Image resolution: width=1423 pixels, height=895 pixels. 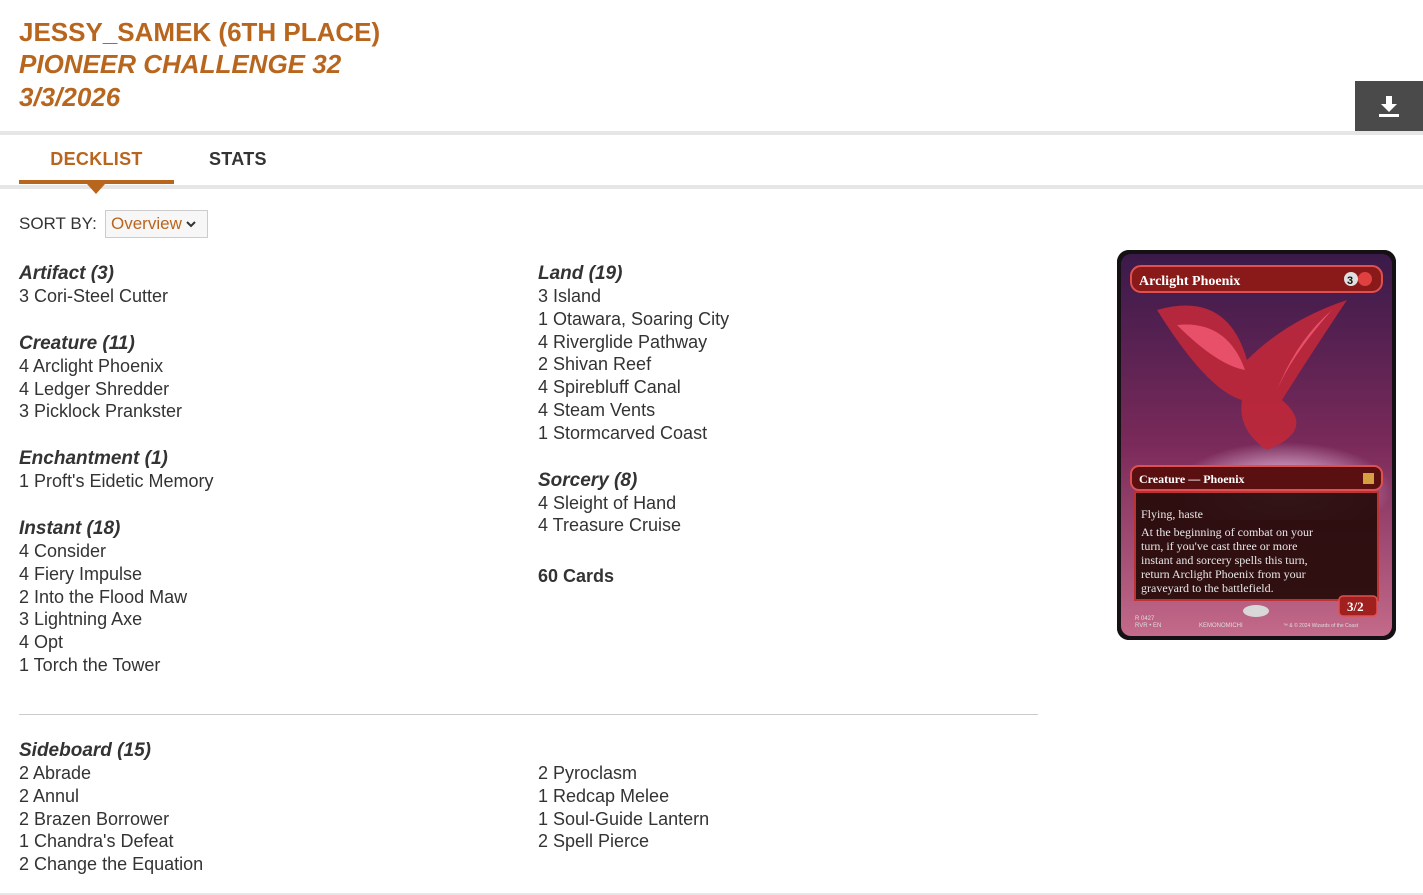 I want to click on card-type-heading: Instant (18), so click(x=70, y=528).